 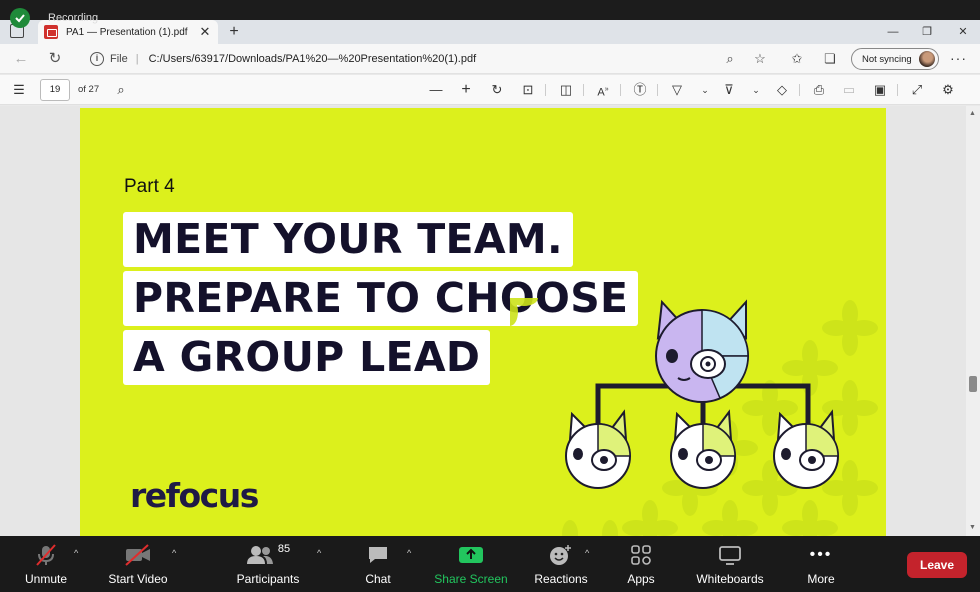 I want to click on scrollbar-thumb, so click(x=973, y=384).